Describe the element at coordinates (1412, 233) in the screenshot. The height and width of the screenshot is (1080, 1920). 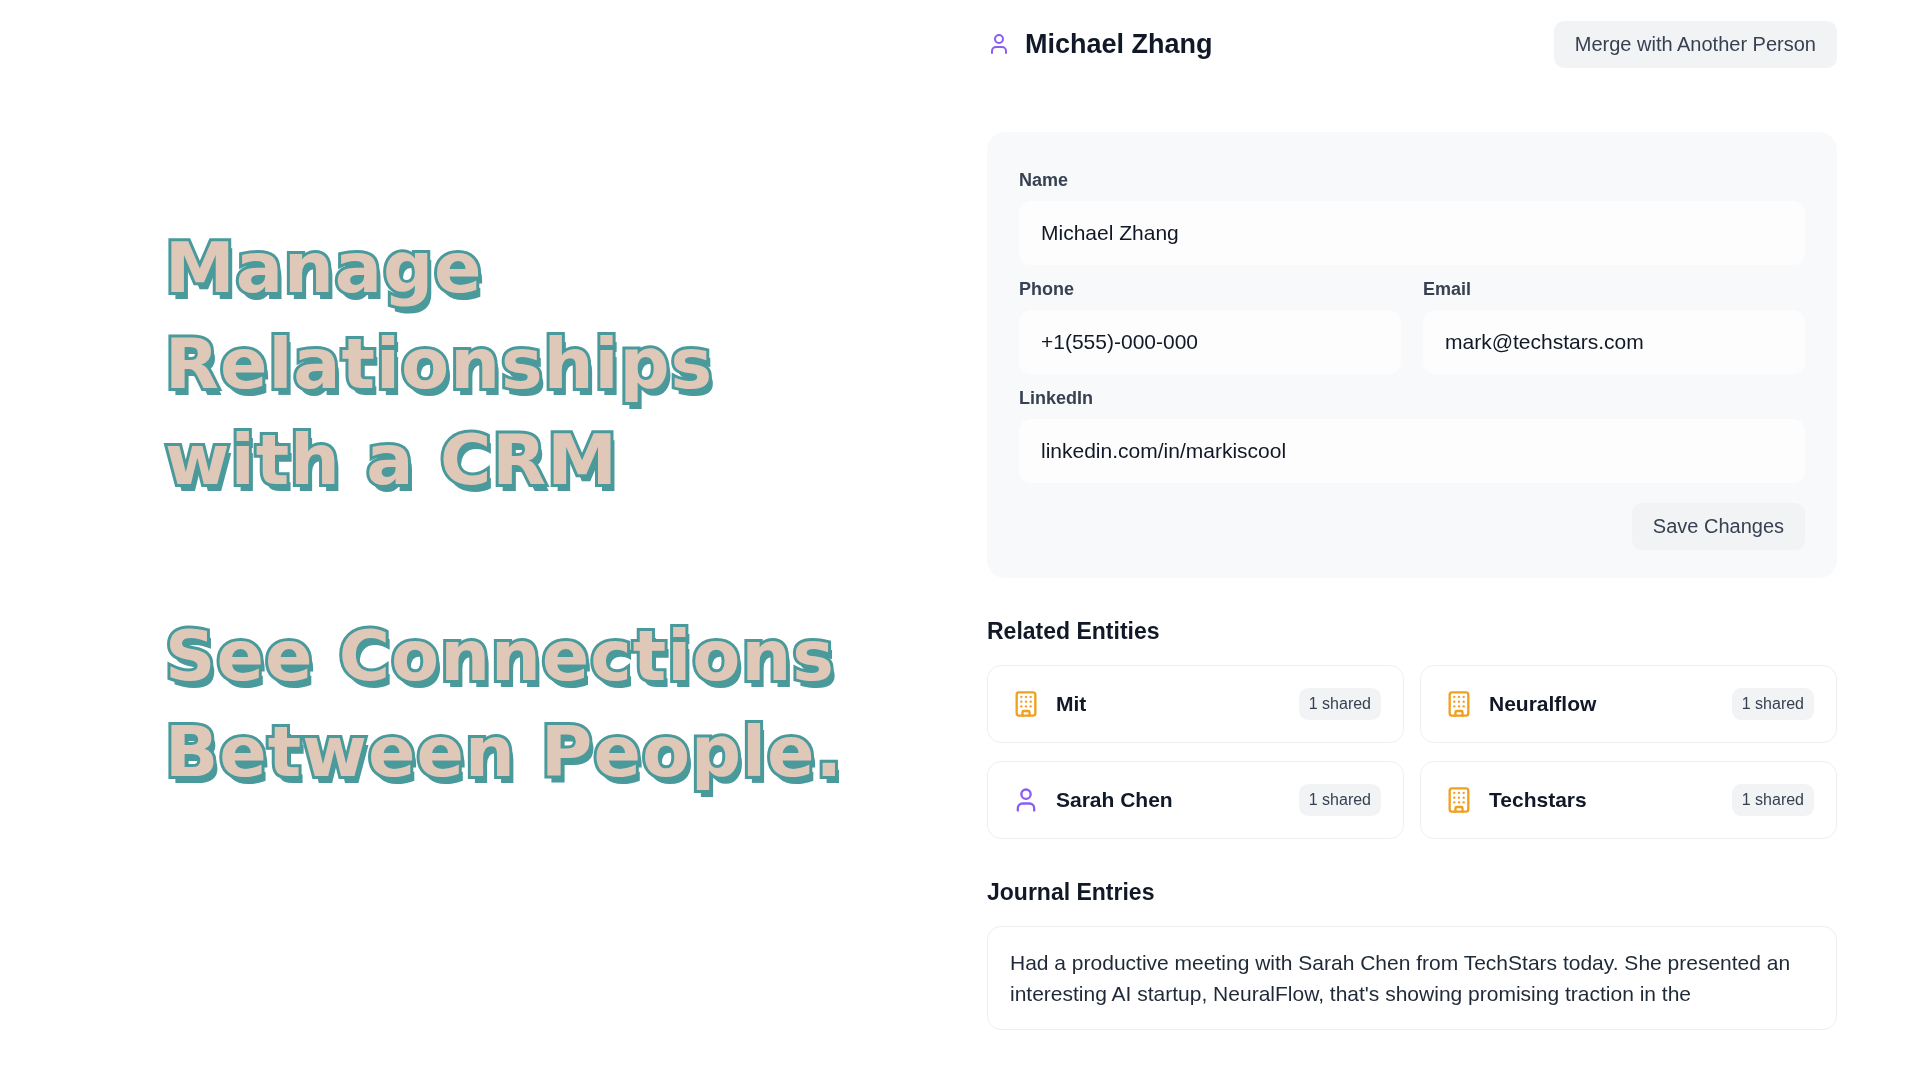
I see `input-field: Michael Zhang` at that location.